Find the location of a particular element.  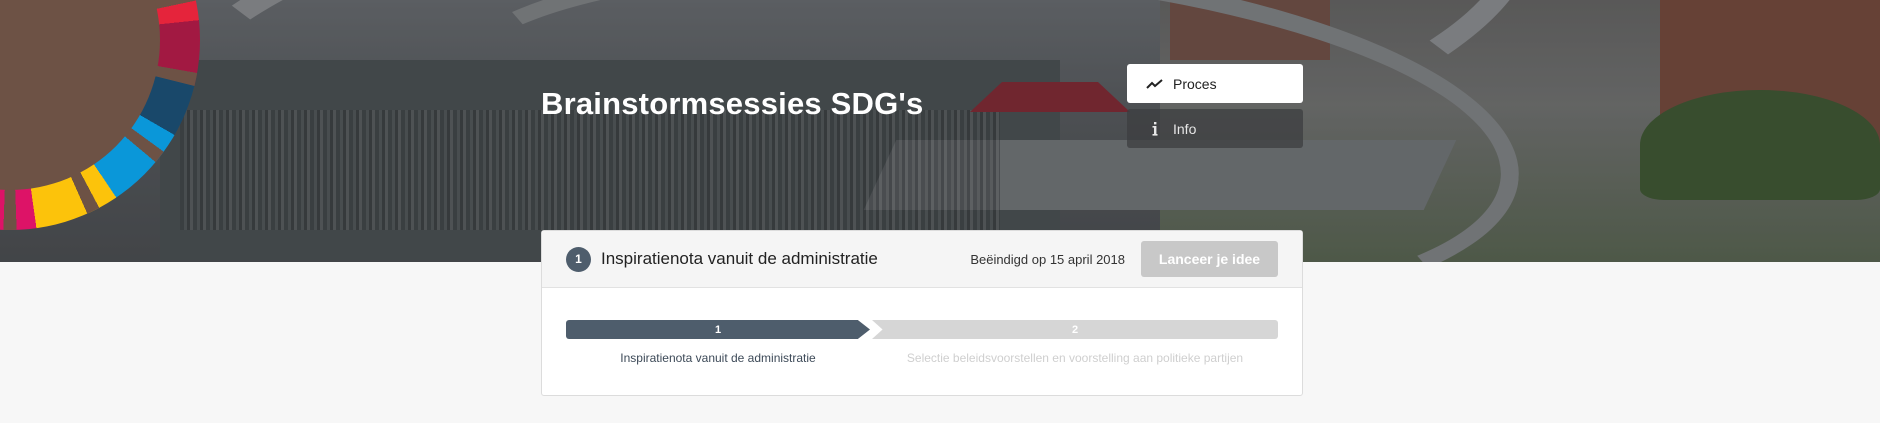

launch-idea-button: Lanceer je idee is located at coordinates (1209, 259).